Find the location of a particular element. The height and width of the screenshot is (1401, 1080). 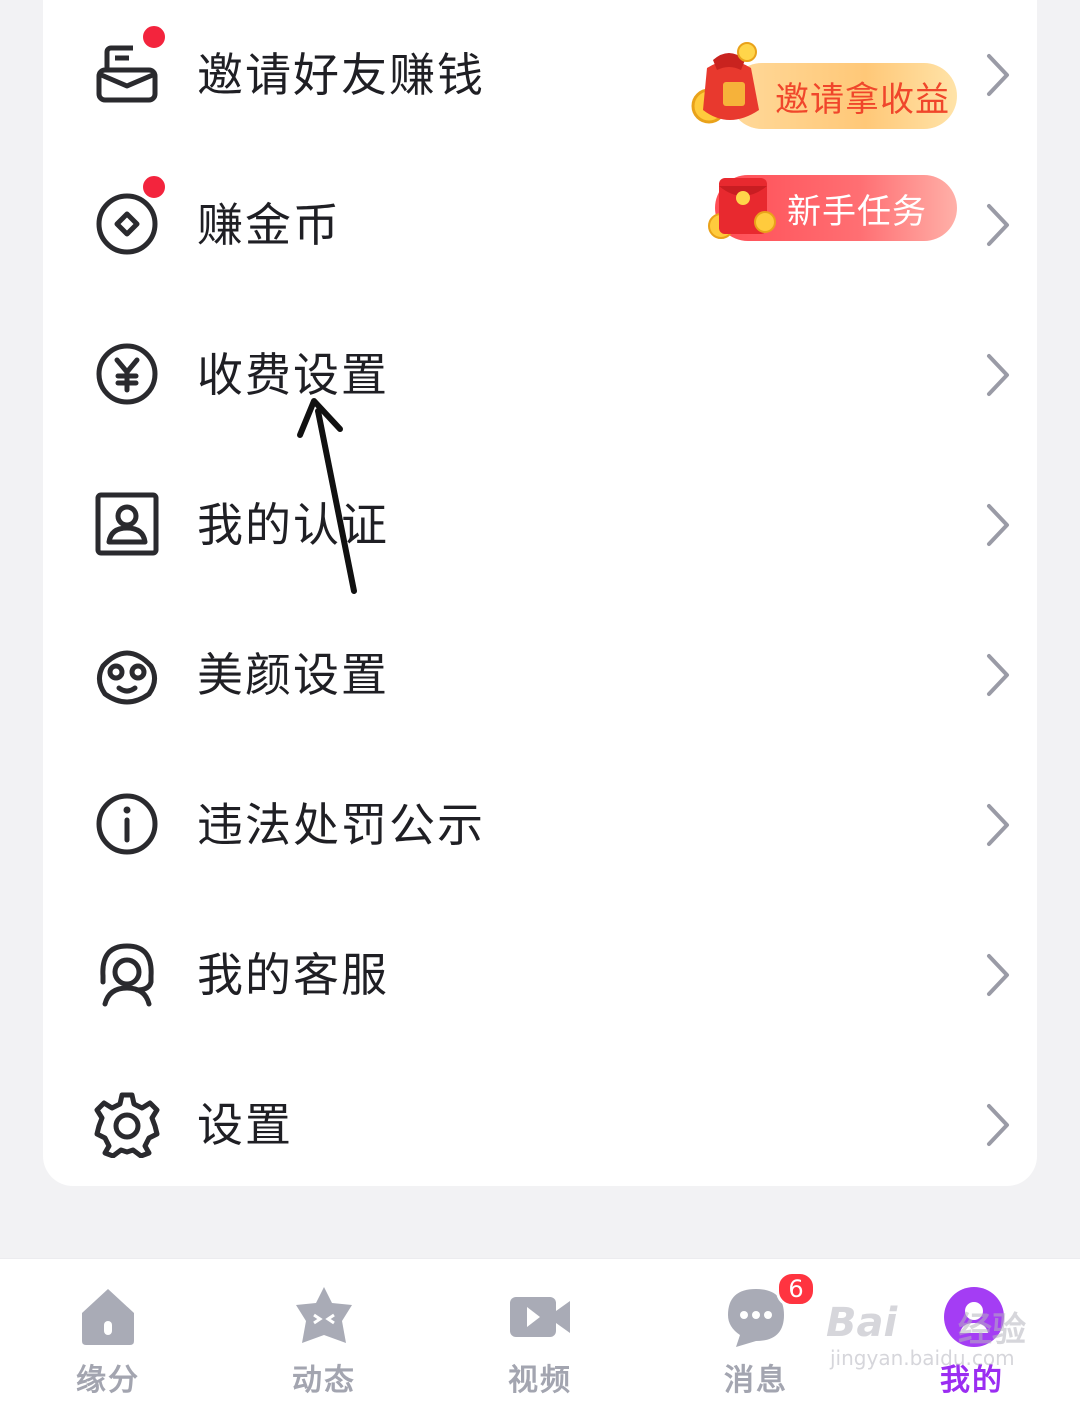

bottom-tab-bar: 缘分 动态 视频 6 消息 我的 is located at coordinates (540, 1329).